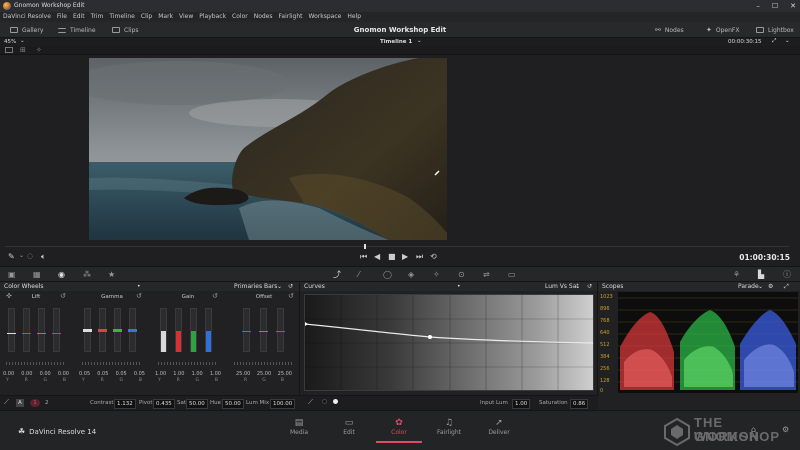  What do you see at coordinates (521, 404) in the screenshot?
I see `input-lum-field: 1.00` at bounding box center [521, 404].